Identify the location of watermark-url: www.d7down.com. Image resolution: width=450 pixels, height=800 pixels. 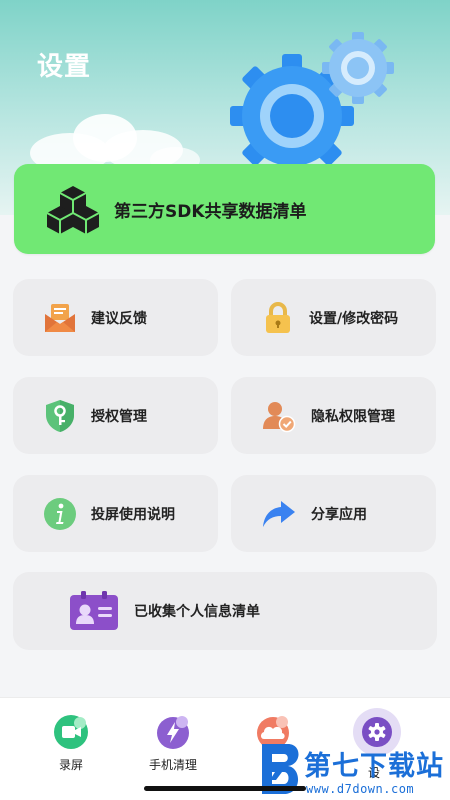
(360, 789).